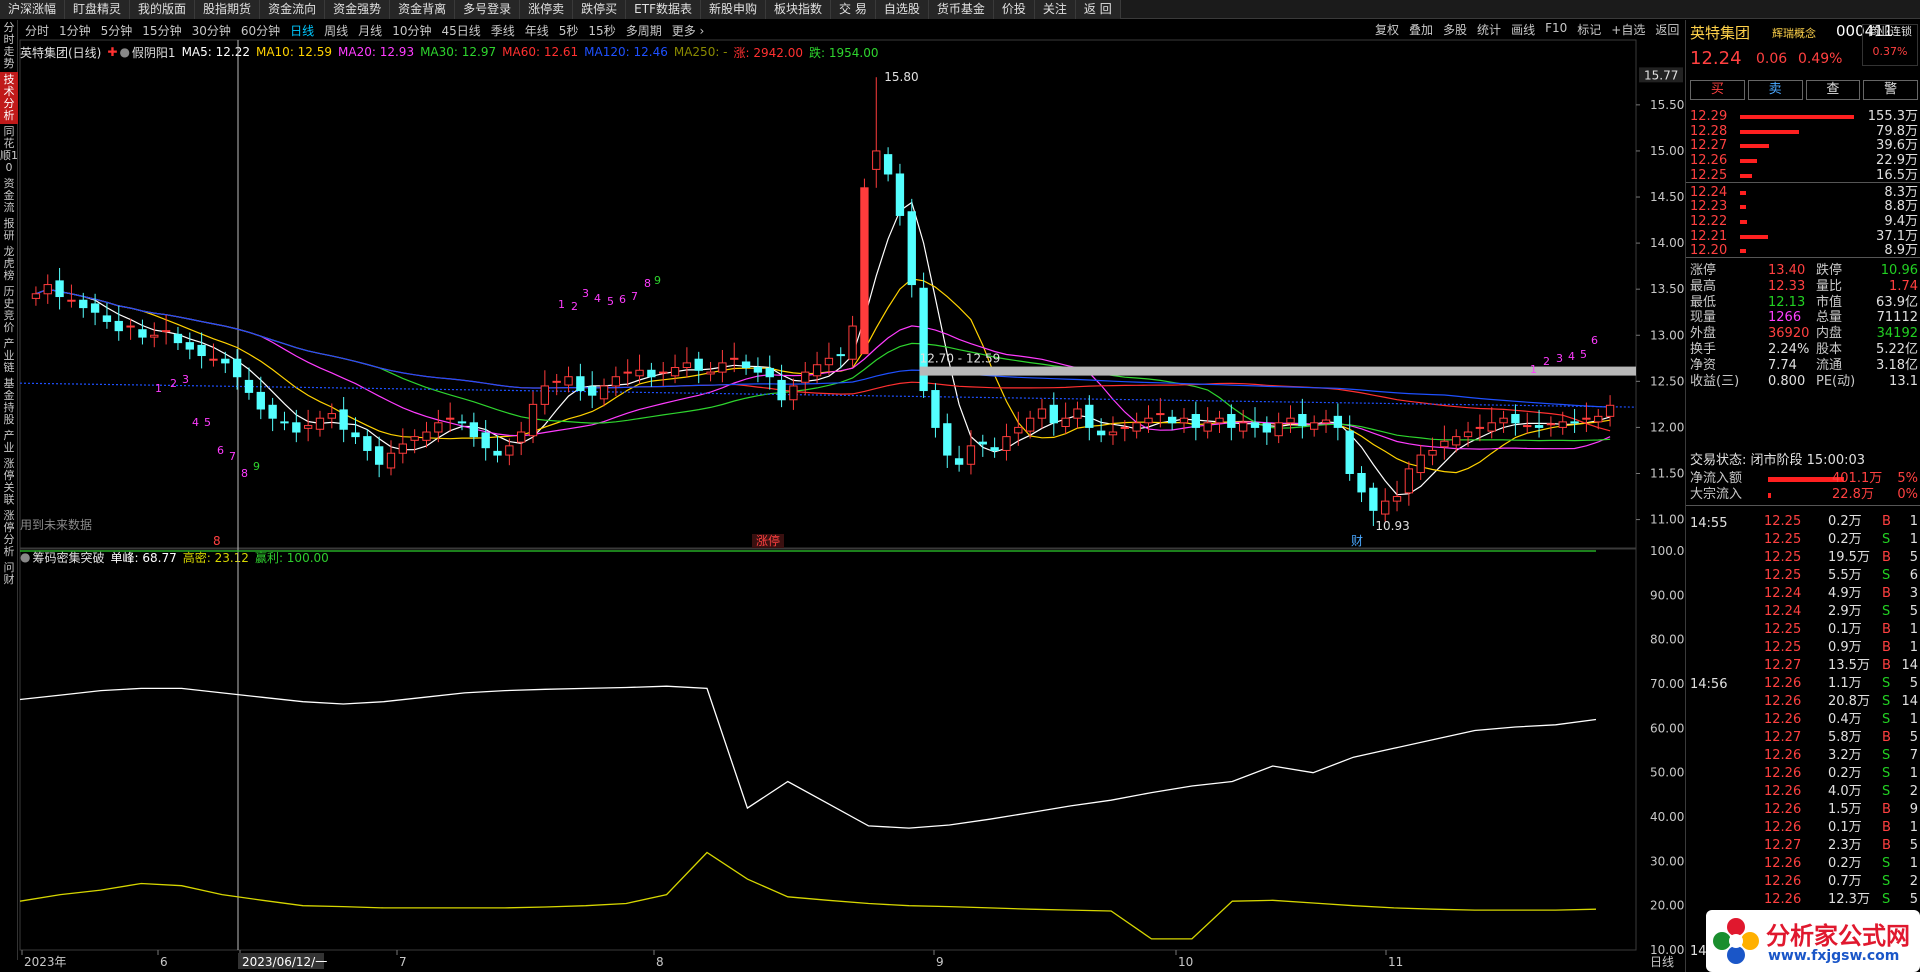 This screenshot has width=1920, height=972. I want to click on left-tab: 基金持股, so click(9, 402).